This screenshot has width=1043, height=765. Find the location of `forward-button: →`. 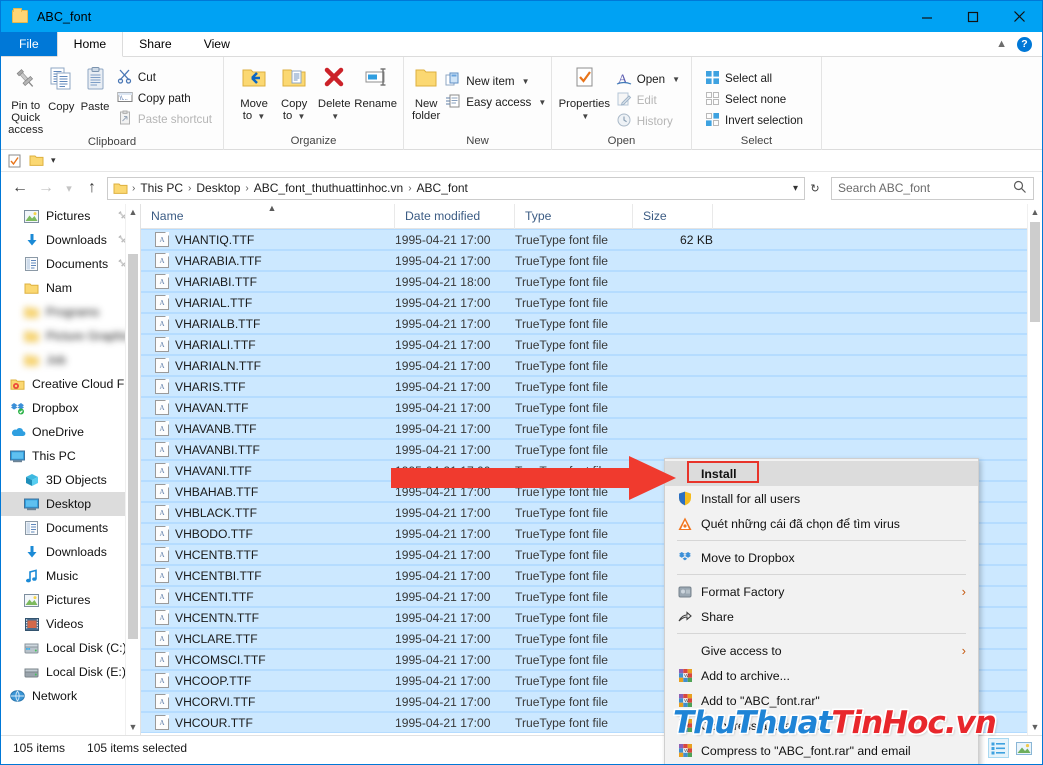

forward-button: → is located at coordinates (46, 188).